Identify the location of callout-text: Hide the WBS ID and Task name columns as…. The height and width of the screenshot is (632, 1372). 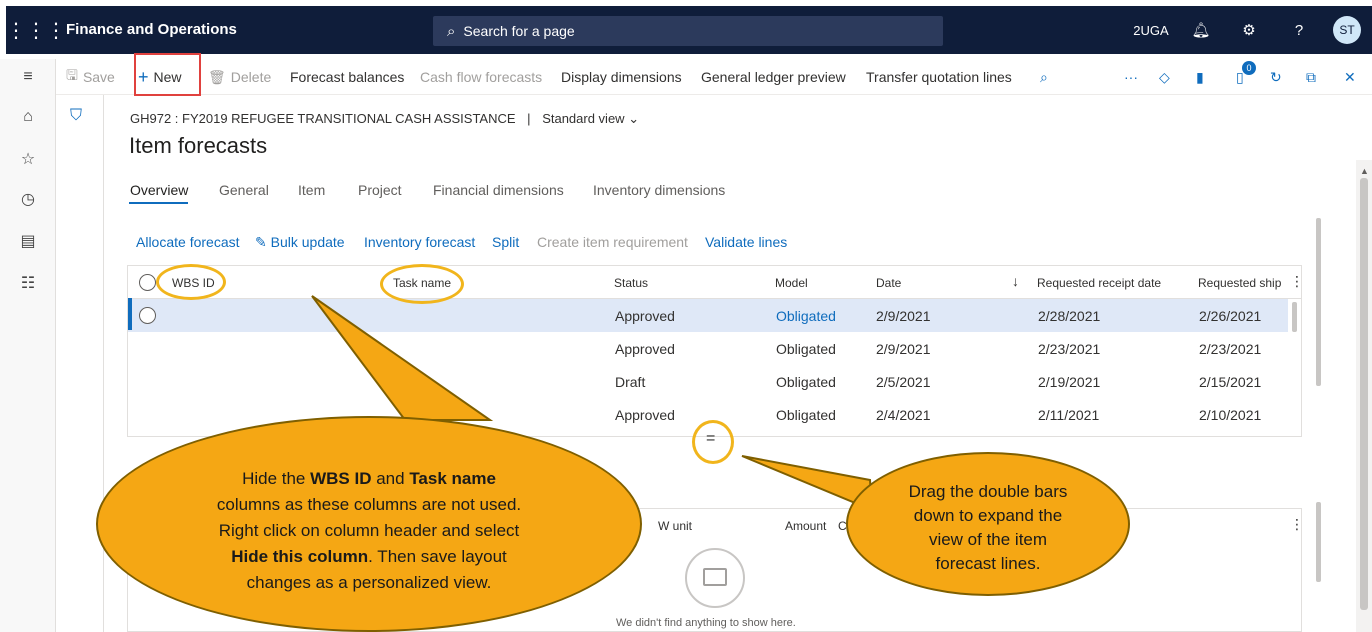
(369, 530).